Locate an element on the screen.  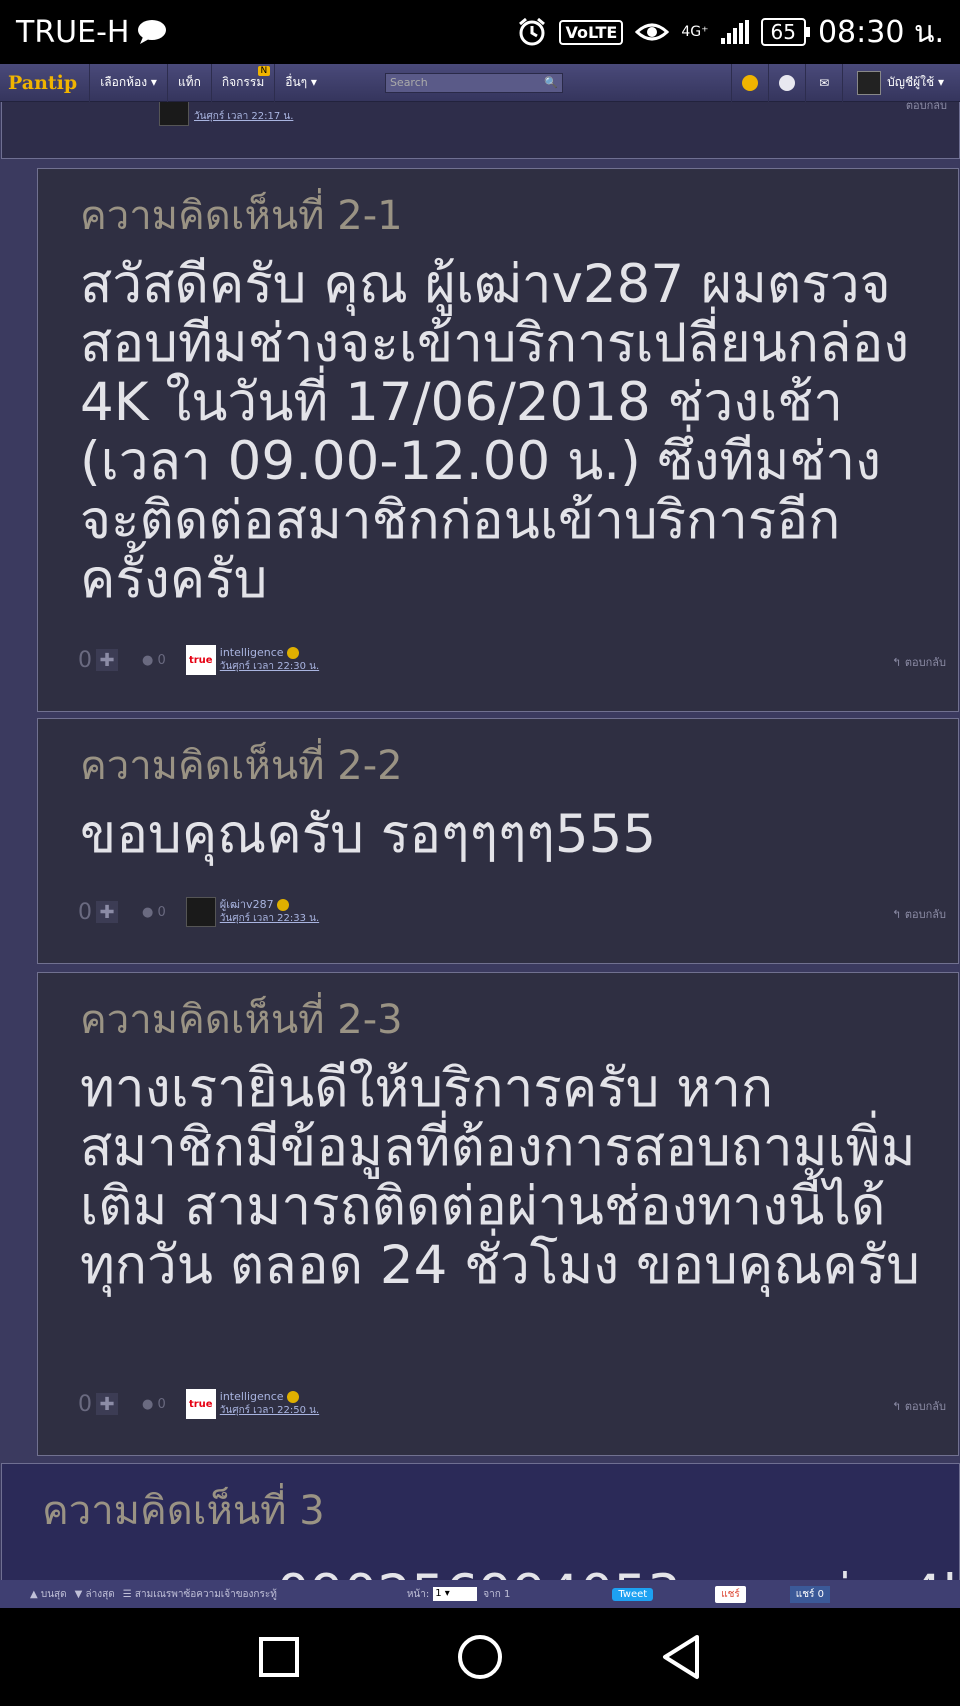
alarm-icon is located at coordinates (532, 31).